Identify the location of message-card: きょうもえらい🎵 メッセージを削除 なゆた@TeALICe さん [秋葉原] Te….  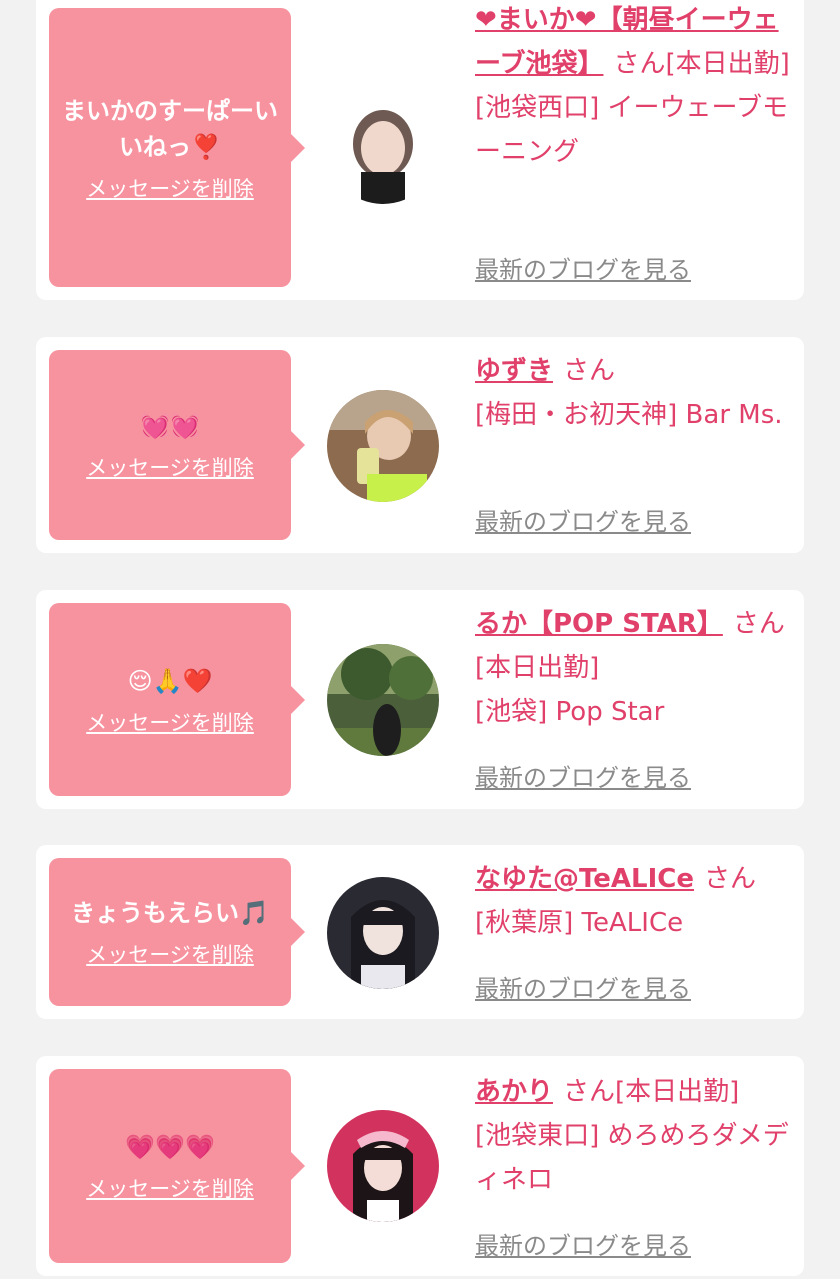
(420, 932).